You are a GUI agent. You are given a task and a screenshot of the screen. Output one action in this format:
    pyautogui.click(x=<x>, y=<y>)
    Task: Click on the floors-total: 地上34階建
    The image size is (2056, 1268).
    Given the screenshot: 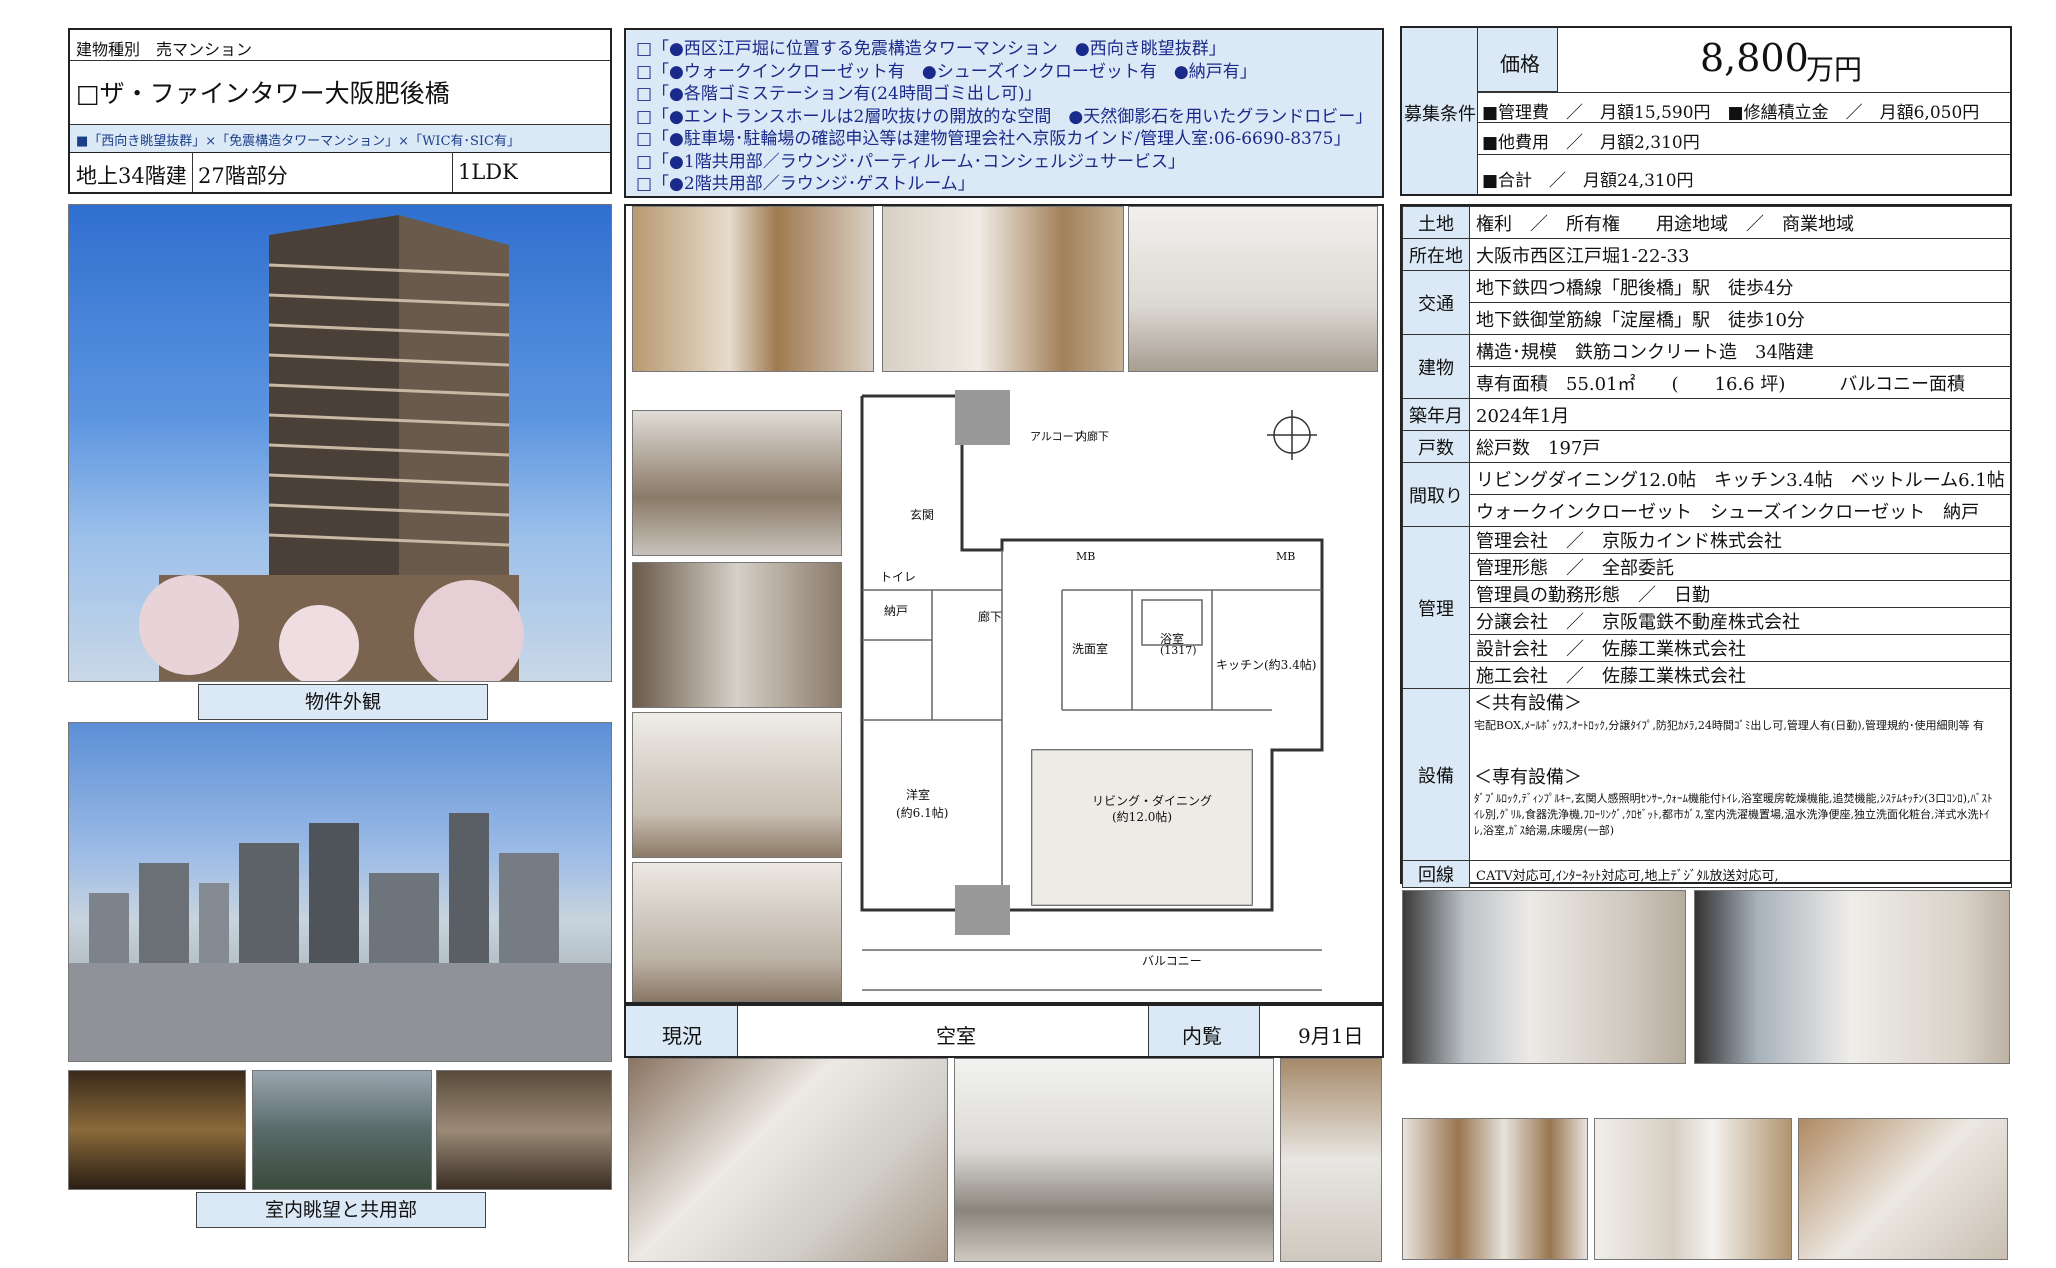 What is the action you would take?
    pyautogui.click(x=131, y=176)
    